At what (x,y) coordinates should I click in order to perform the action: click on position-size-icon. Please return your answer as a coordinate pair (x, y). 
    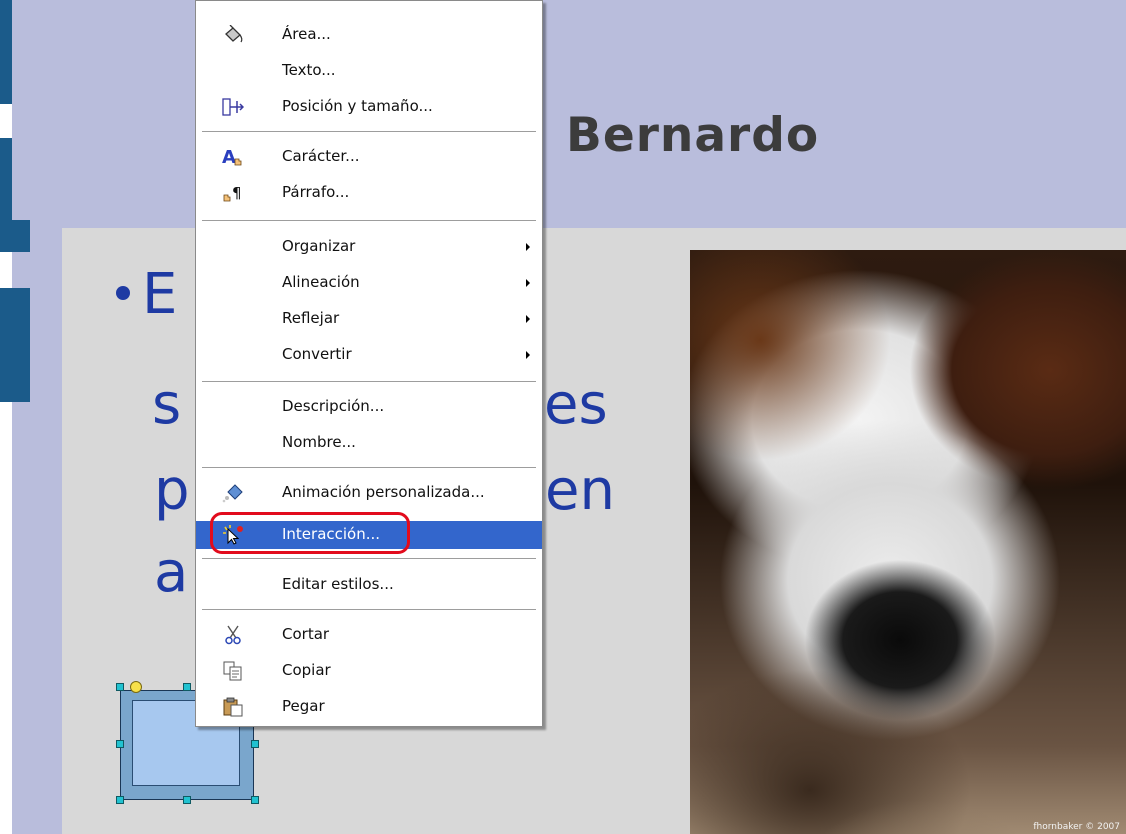
    Looking at the image, I should click on (233, 107).